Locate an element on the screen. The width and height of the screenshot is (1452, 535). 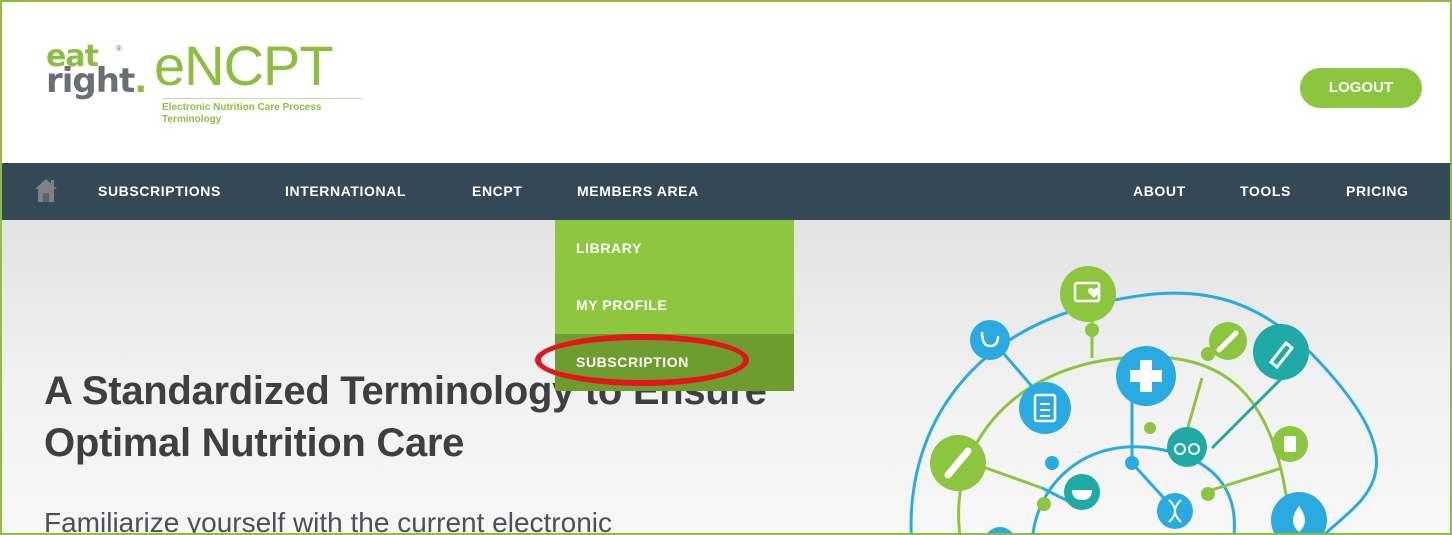
small-blue-icon is located at coordinates (1000, 530).